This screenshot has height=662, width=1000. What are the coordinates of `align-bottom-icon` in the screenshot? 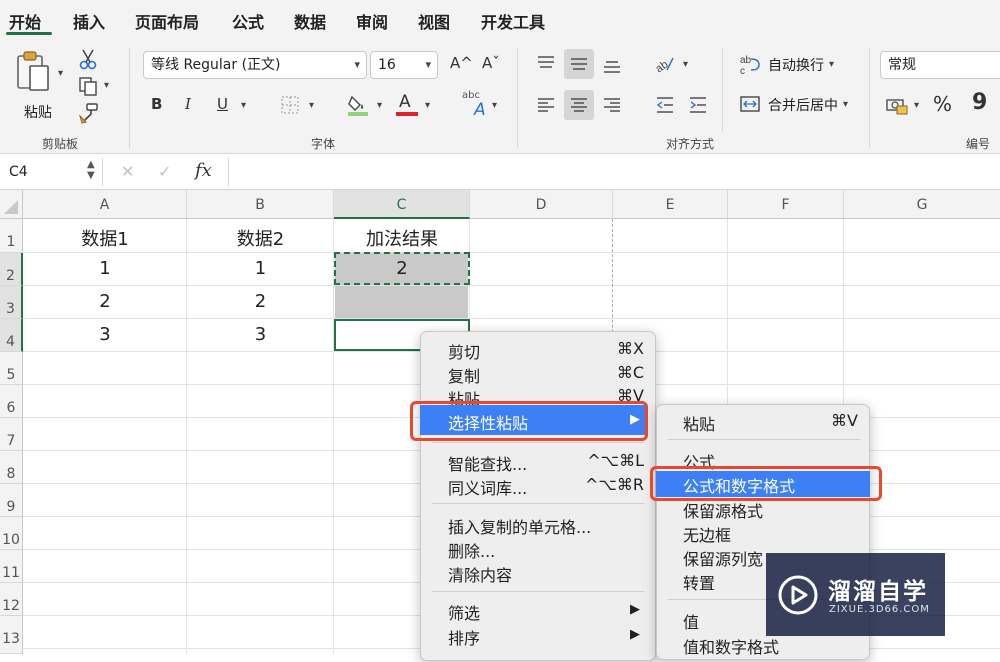 It's located at (612, 64).